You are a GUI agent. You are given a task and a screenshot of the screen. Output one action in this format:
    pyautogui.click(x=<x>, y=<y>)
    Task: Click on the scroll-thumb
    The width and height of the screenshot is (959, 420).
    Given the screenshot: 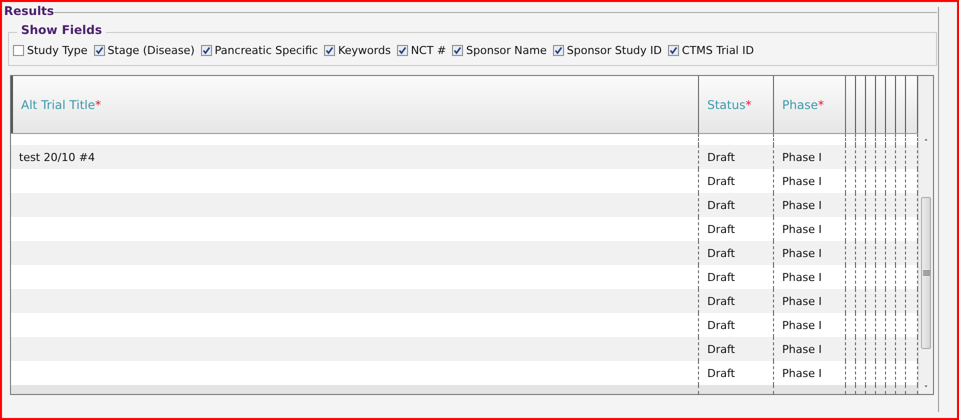 What is the action you would take?
    pyautogui.click(x=926, y=273)
    